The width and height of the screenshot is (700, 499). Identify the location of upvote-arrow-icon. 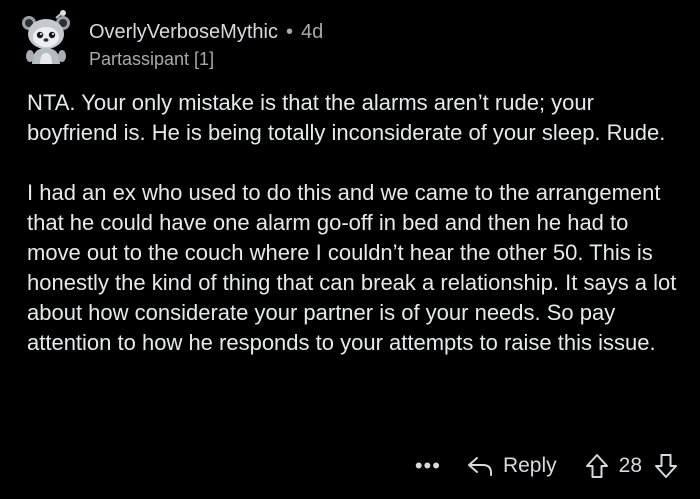
(597, 466).